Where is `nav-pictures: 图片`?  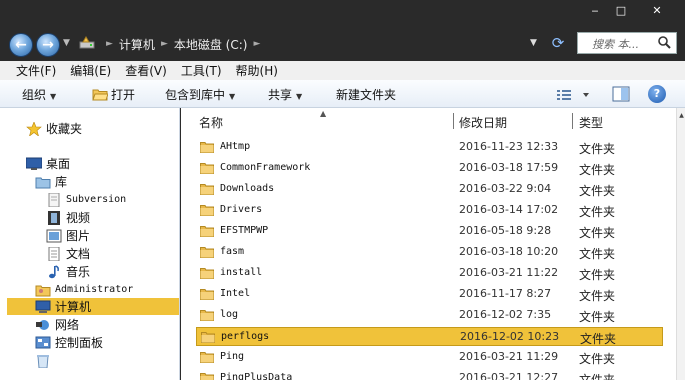 nav-pictures: 图片 is located at coordinates (68, 235).